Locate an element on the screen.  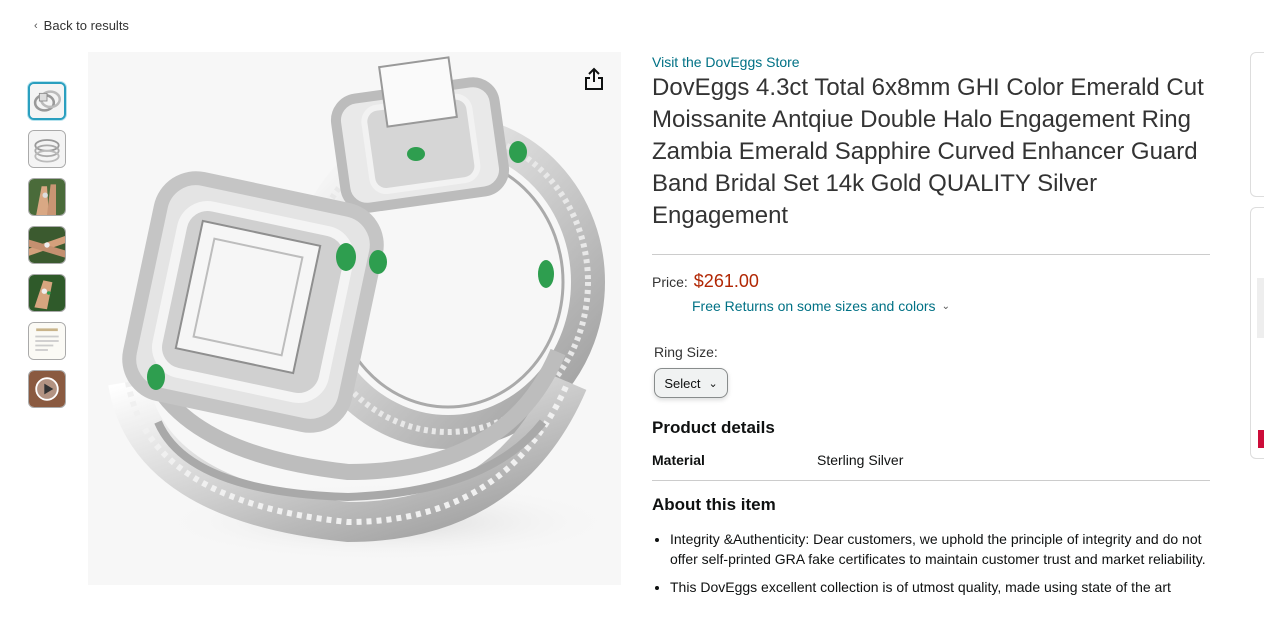
thumbnail-video is located at coordinates (47, 389).